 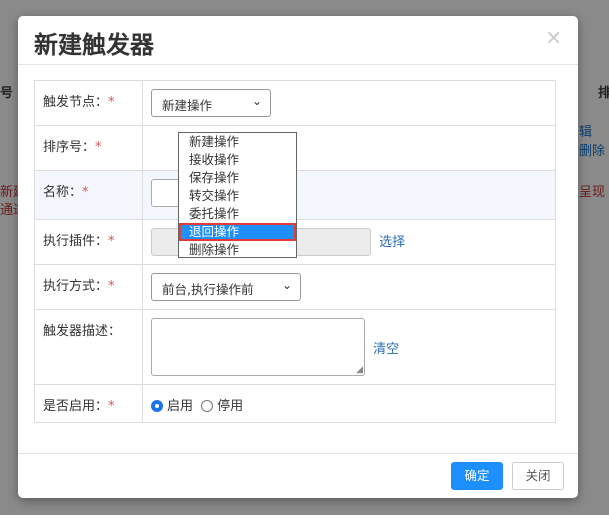 I want to click on resize-grip-icon: ◢, so click(x=359, y=370).